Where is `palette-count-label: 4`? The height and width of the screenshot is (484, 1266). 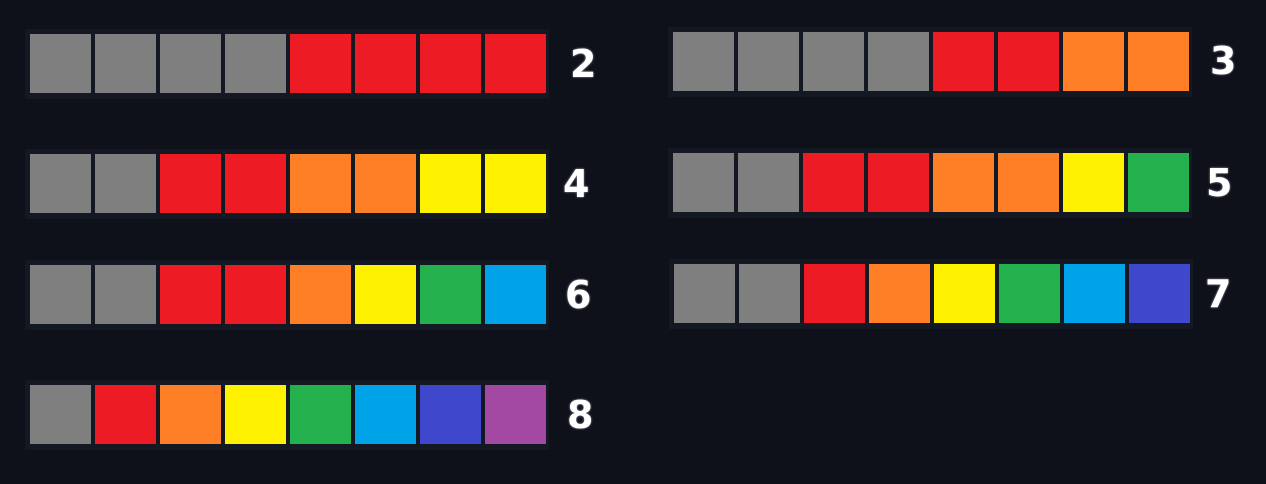 palette-count-label: 4 is located at coordinates (576, 184).